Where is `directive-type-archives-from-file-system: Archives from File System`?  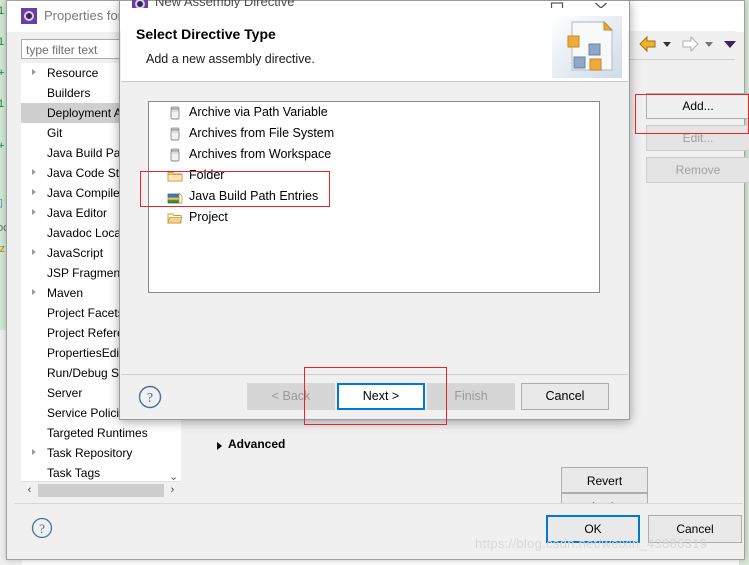
directive-type-archives-from-file-system: Archives from File System is located at coordinates (374, 133).